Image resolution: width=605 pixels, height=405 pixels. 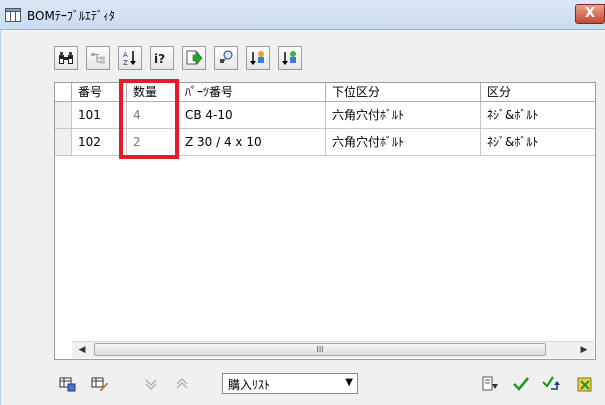 I want to click on expand-tree-button, so click(x=98, y=58).